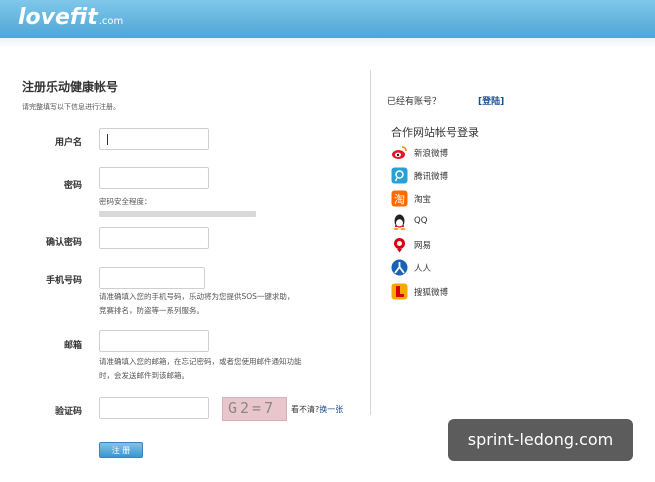 This screenshot has width=655, height=482. I want to click on partner-label: 腾讯微博, so click(431, 177).